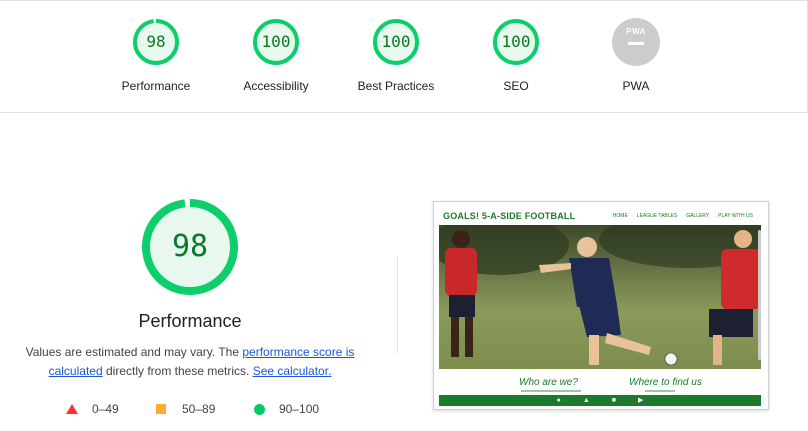 The height and width of the screenshot is (431, 808). Describe the element at coordinates (161, 409) in the screenshot. I see `square-icon` at that location.